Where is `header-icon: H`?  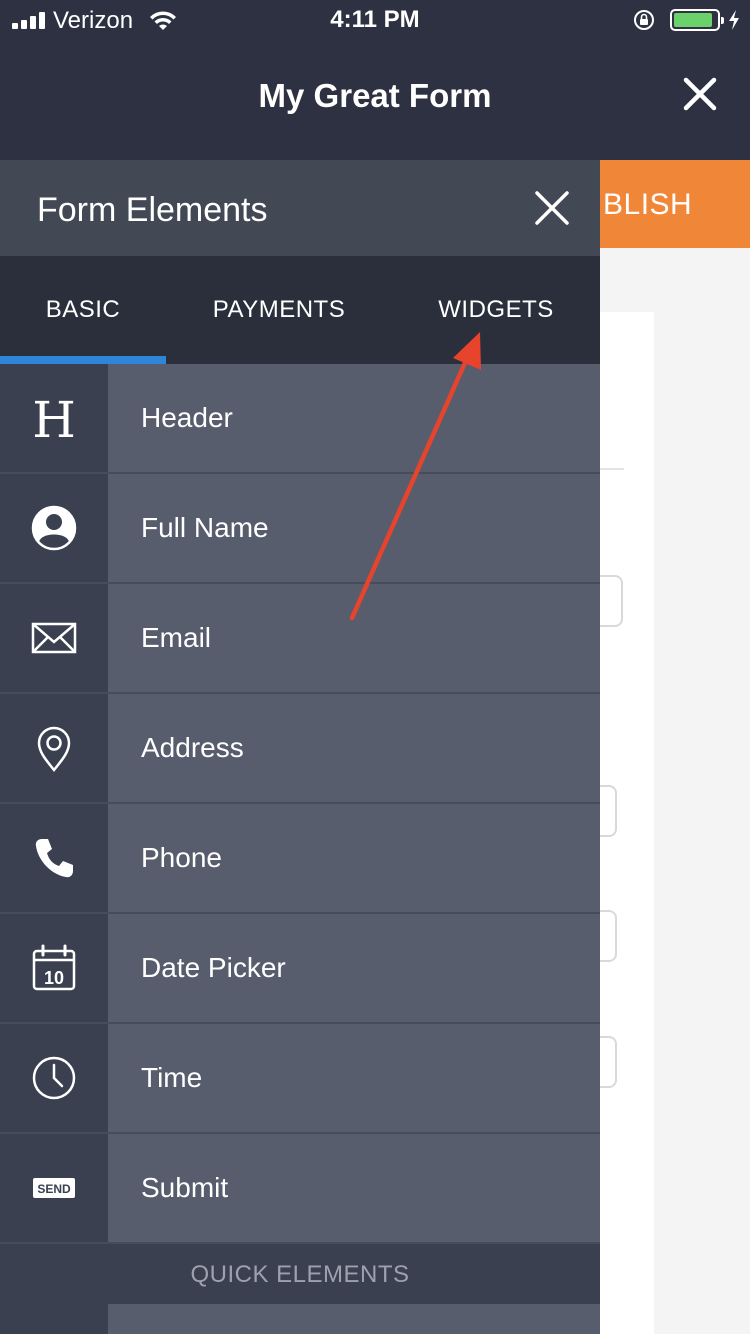
header-icon: H is located at coordinates (54, 418).